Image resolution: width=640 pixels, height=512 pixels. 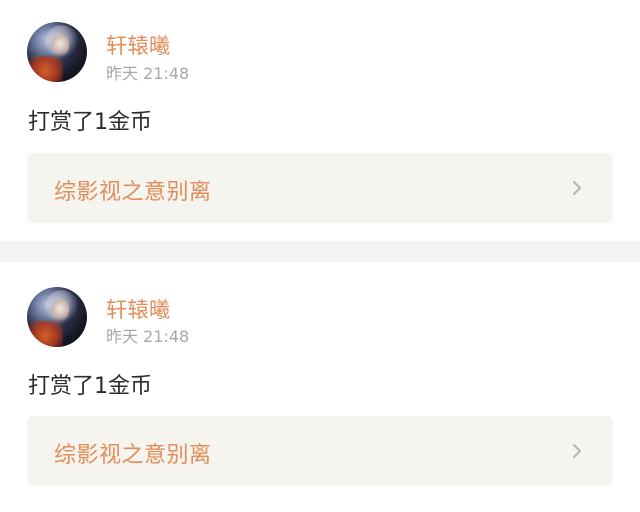 What do you see at coordinates (320, 251) in the screenshot?
I see `section-separator` at bounding box center [320, 251].